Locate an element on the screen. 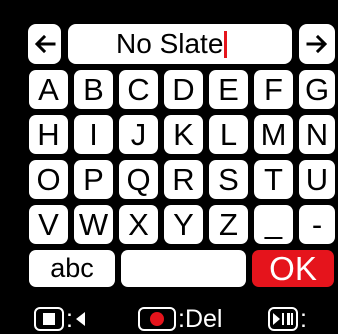  mode-toggle-button: abc is located at coordinates (72, 268).